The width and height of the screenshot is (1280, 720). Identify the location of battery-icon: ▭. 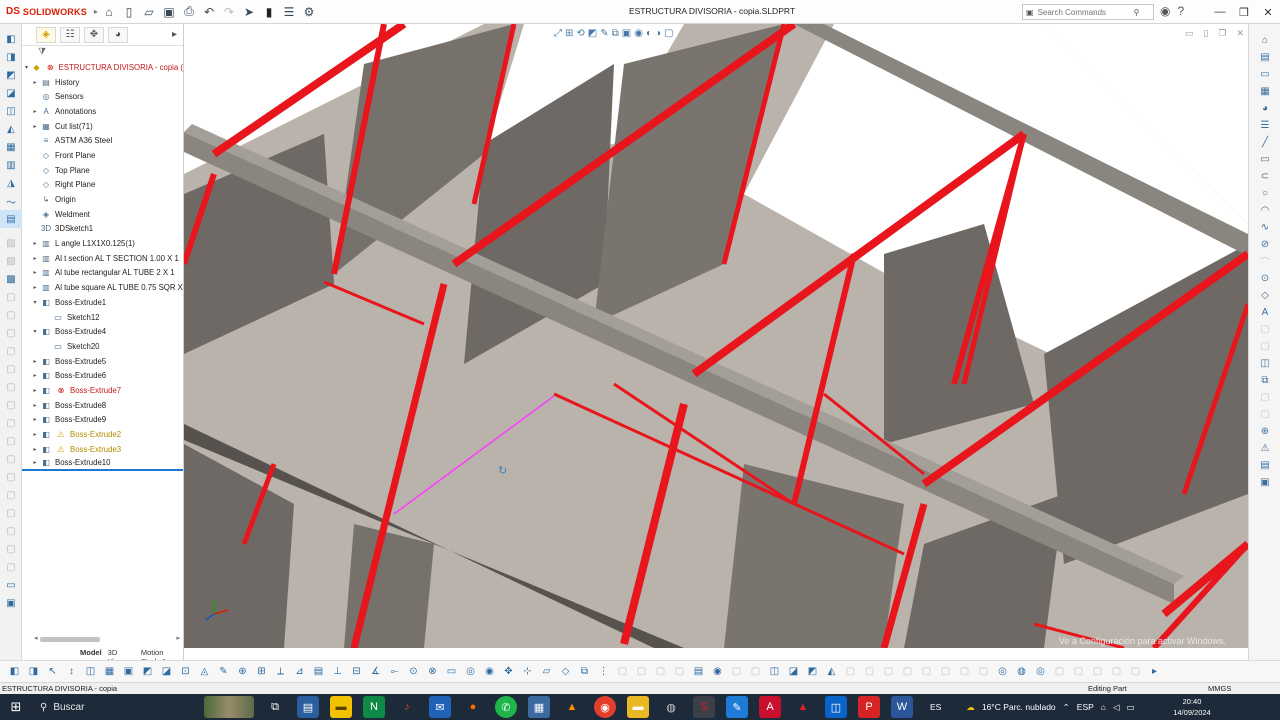
(1130, 707).